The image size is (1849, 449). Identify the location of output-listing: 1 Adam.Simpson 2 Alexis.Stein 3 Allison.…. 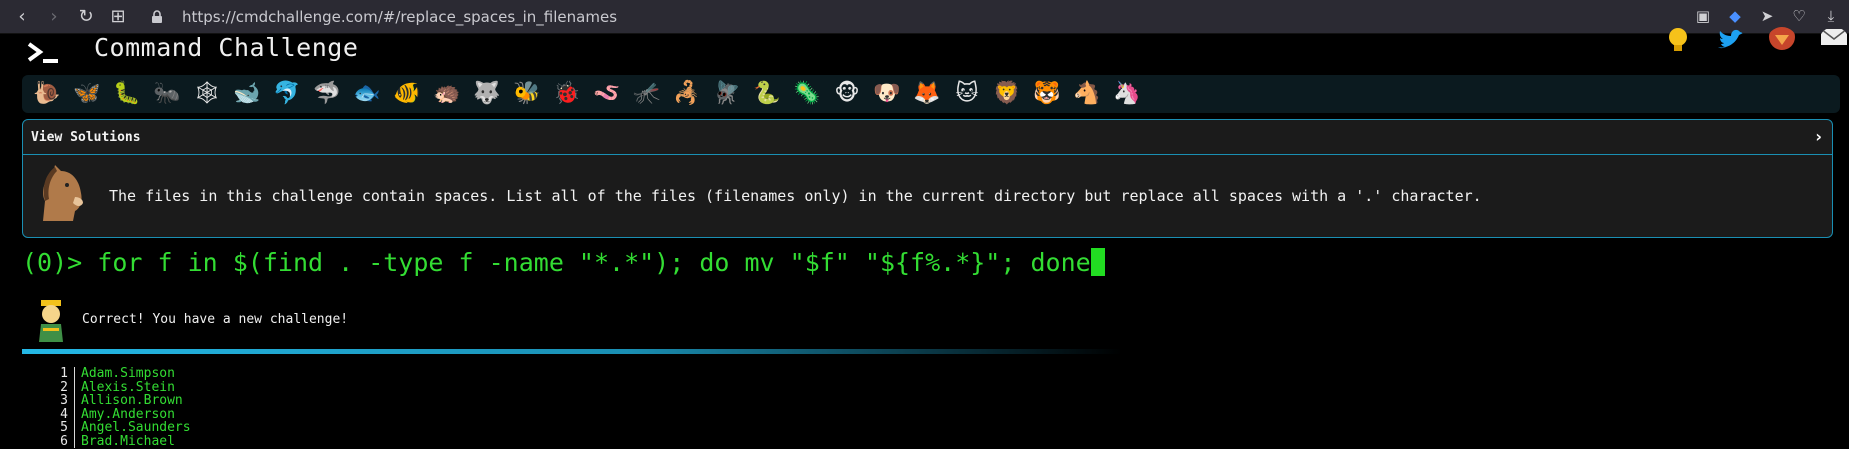
(115, 407).